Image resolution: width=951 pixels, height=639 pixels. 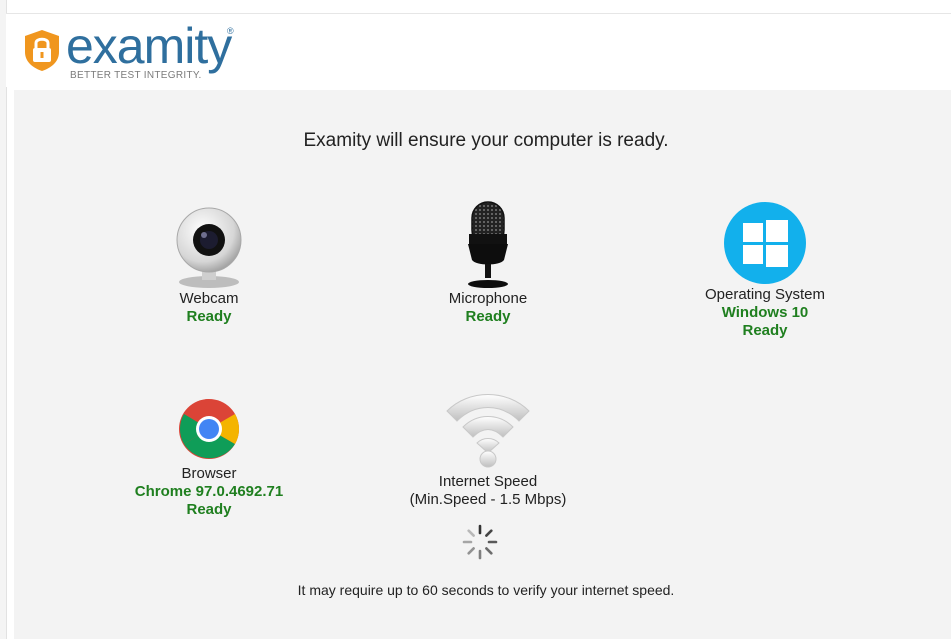 I want to click on lock-shield-icon, so click(x=42, y=50).